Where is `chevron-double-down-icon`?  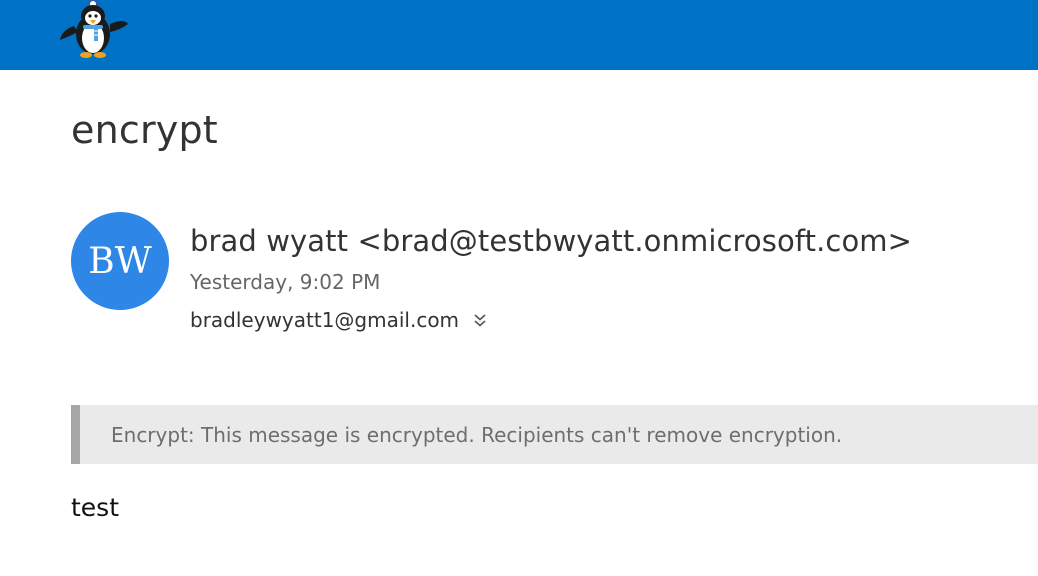
chevron-double-down-icon is located at coordinates (480, 320).